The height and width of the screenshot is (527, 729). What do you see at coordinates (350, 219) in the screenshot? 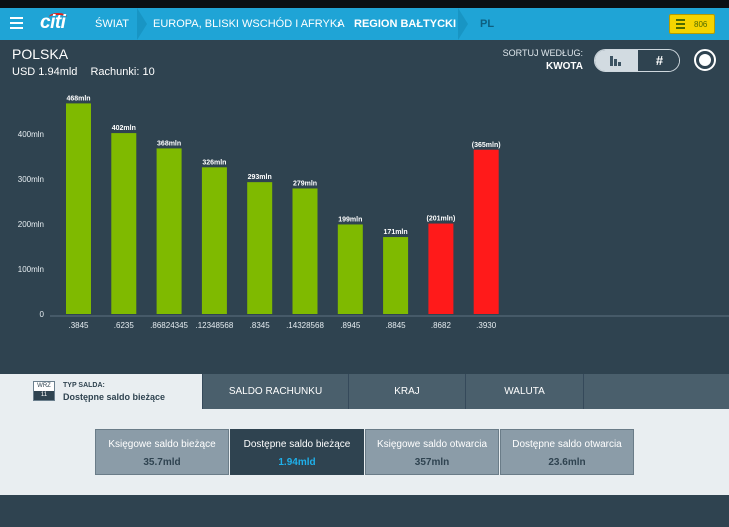
I see `bar-value-label: 199mln` at bounding box center [350, 219].